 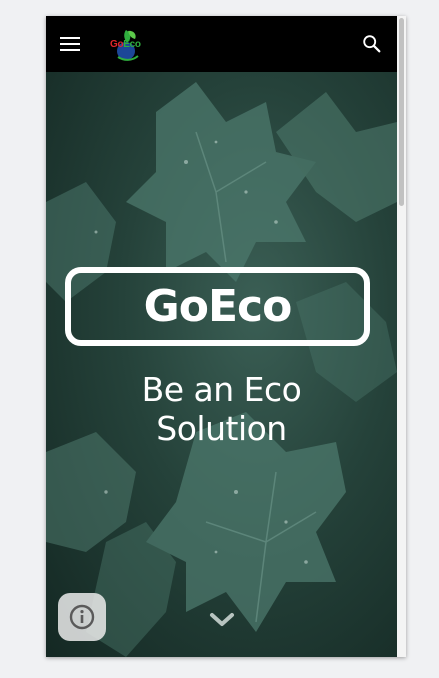 I want to click on app-logo: GoEco, so click(x=128, y=45).